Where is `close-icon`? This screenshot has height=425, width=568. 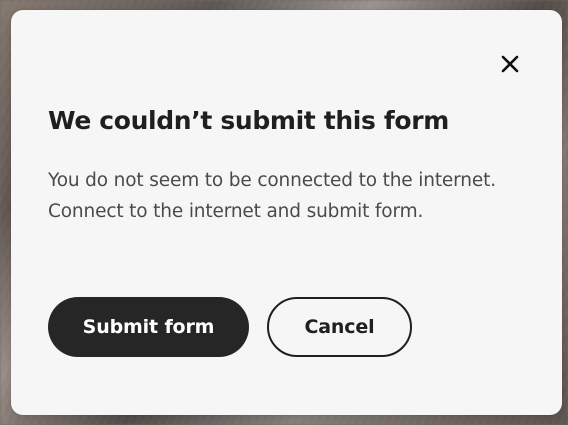
close-icon is located at coordinates (510, 64).